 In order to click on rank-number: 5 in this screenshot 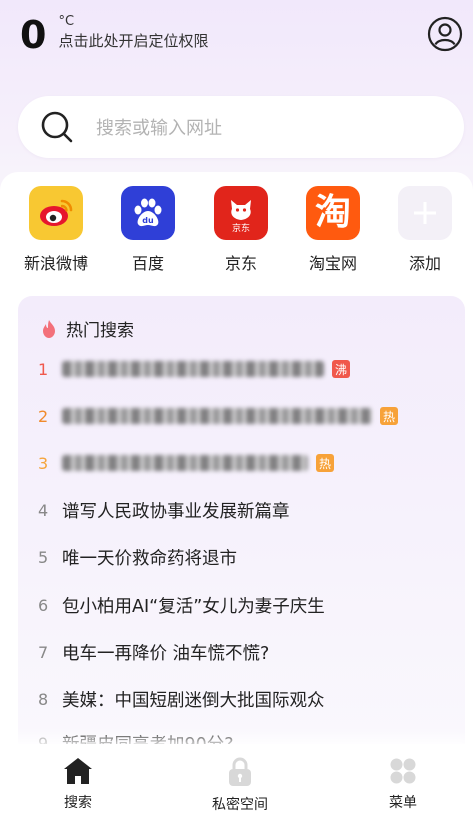, I will do `click(43, 557)`.